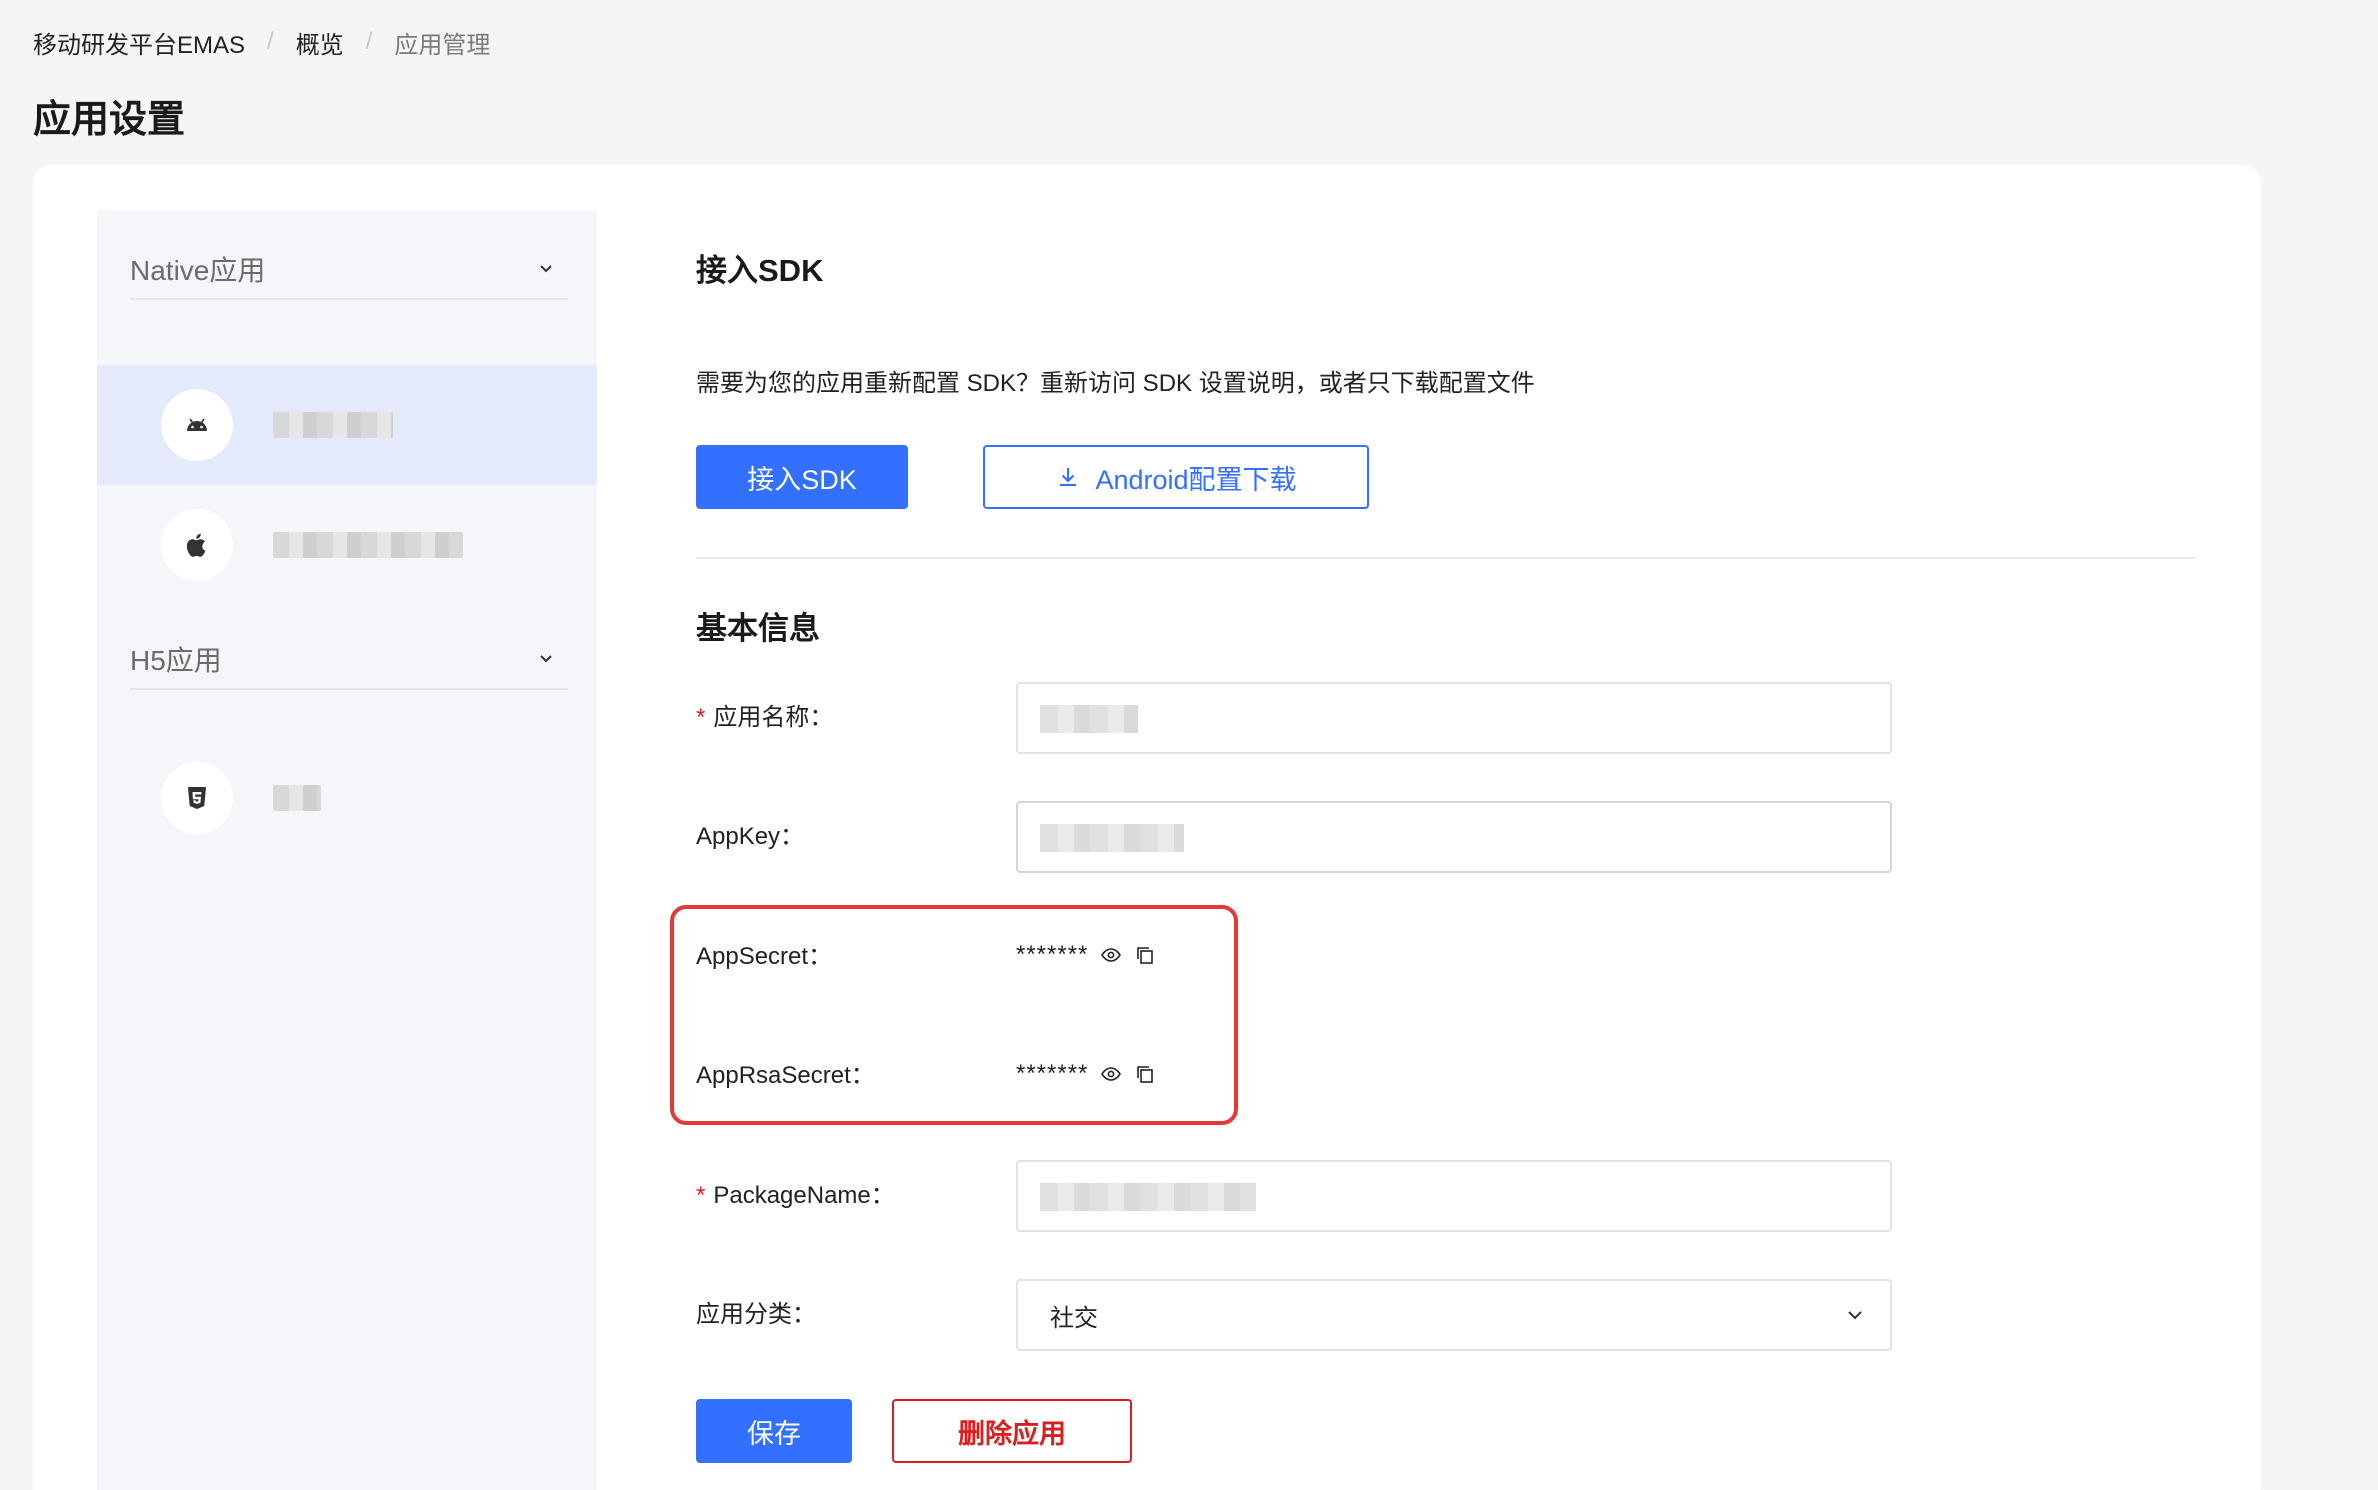 This screenshot has height=1490, width=2378. Describe the element at coordinates (349, 270) in the screenshot. I see `group-native-header: Native应用` at that location.